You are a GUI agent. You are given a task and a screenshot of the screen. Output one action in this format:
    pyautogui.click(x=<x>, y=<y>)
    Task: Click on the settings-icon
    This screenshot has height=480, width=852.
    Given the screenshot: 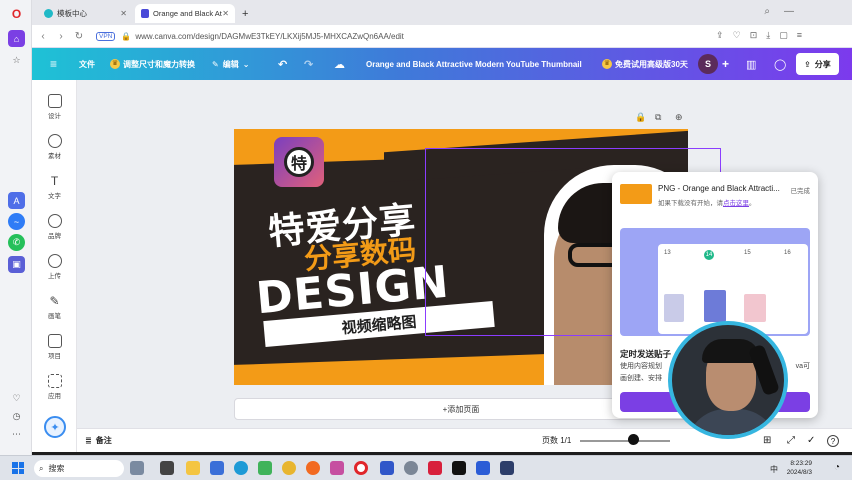 What is the action you would take?
    pyautogui.click(x=411, y=468)
    